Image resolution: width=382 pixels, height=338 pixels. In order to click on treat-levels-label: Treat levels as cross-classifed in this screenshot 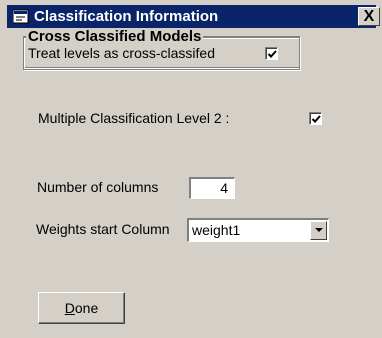, I will do `click(121, 53)`.